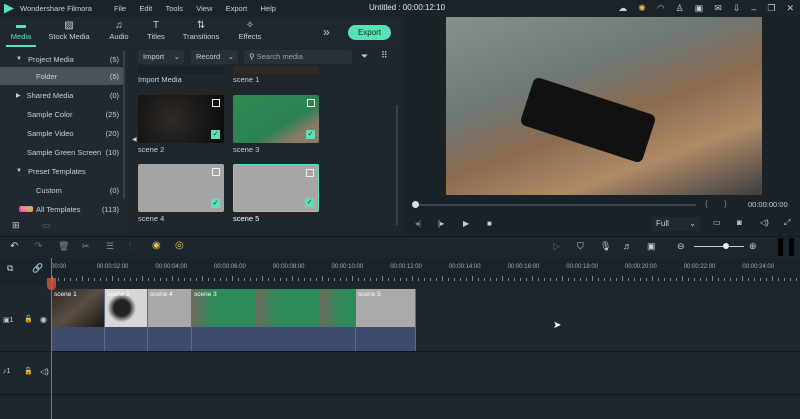  I want to click on timeline-clip-scene-4: scene 4, so click(170, 320).